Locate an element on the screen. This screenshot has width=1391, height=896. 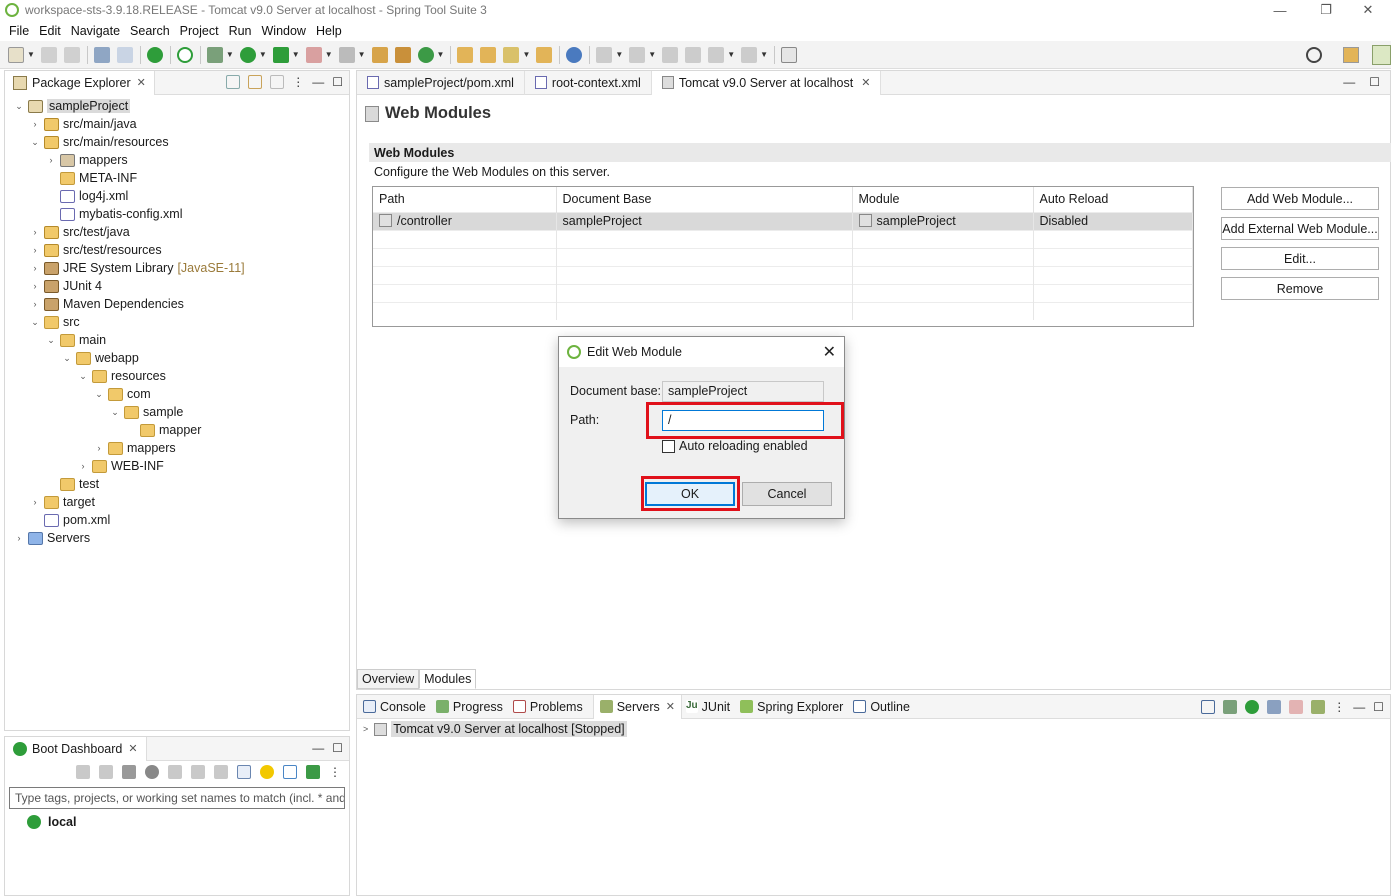
tree-item: › target is located at coordinates (177, 502).